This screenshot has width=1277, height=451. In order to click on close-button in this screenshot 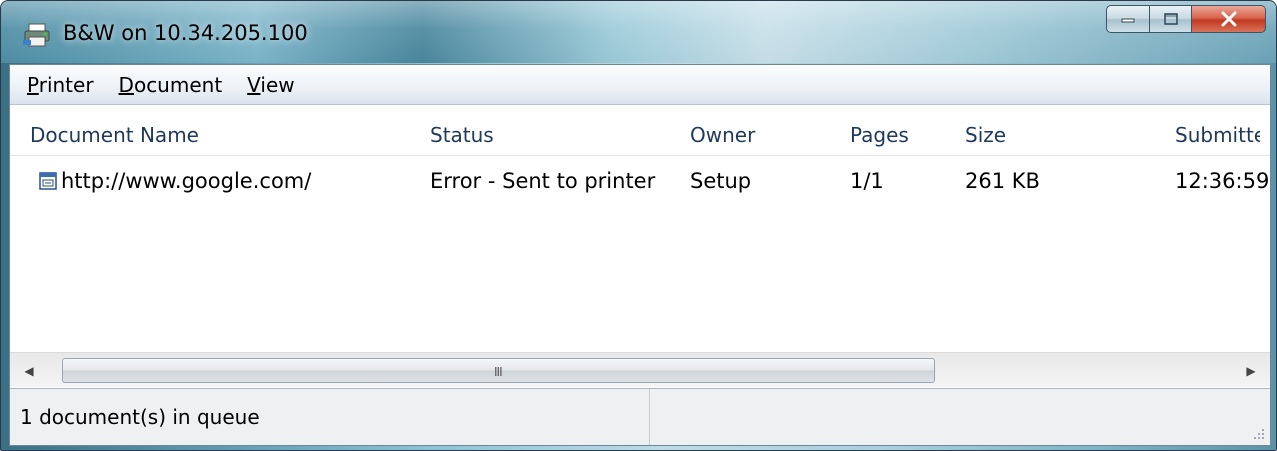, I will do `click(1229, 19)`.